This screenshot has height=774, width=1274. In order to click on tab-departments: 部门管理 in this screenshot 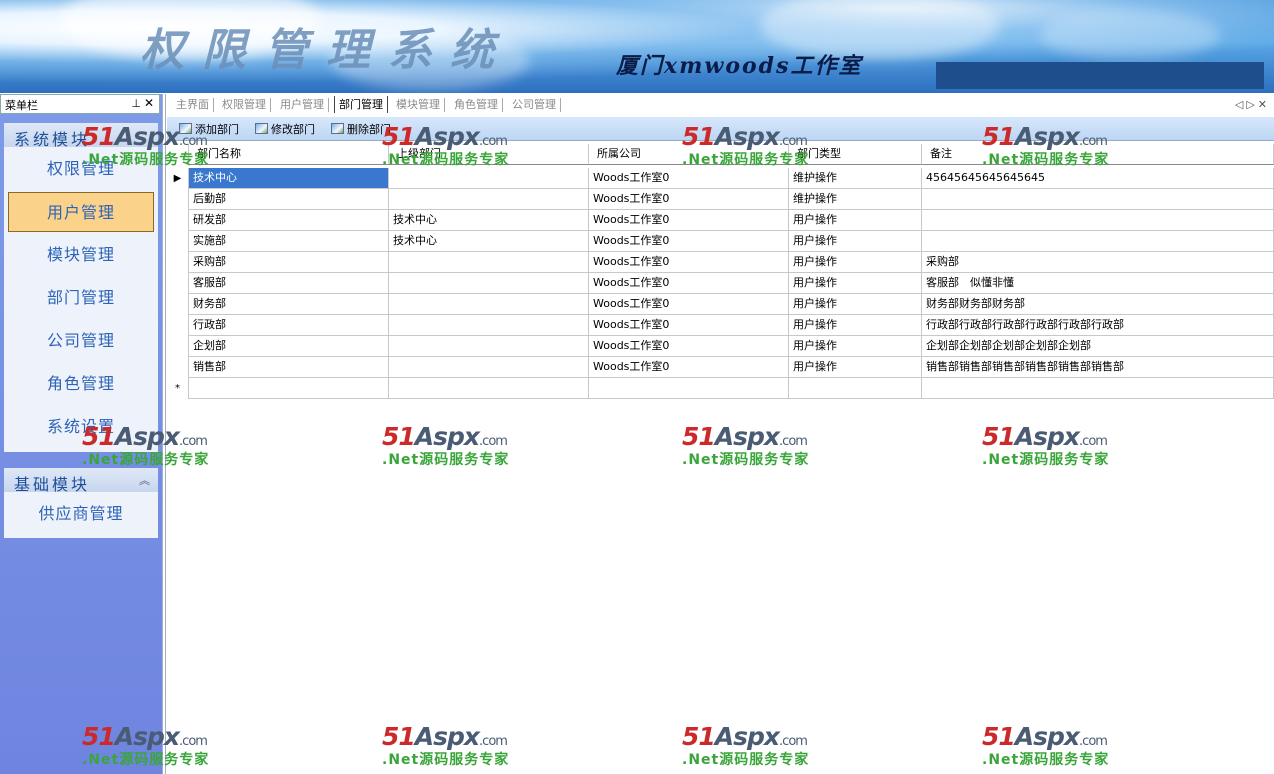, I will do `click(361, 104)`.